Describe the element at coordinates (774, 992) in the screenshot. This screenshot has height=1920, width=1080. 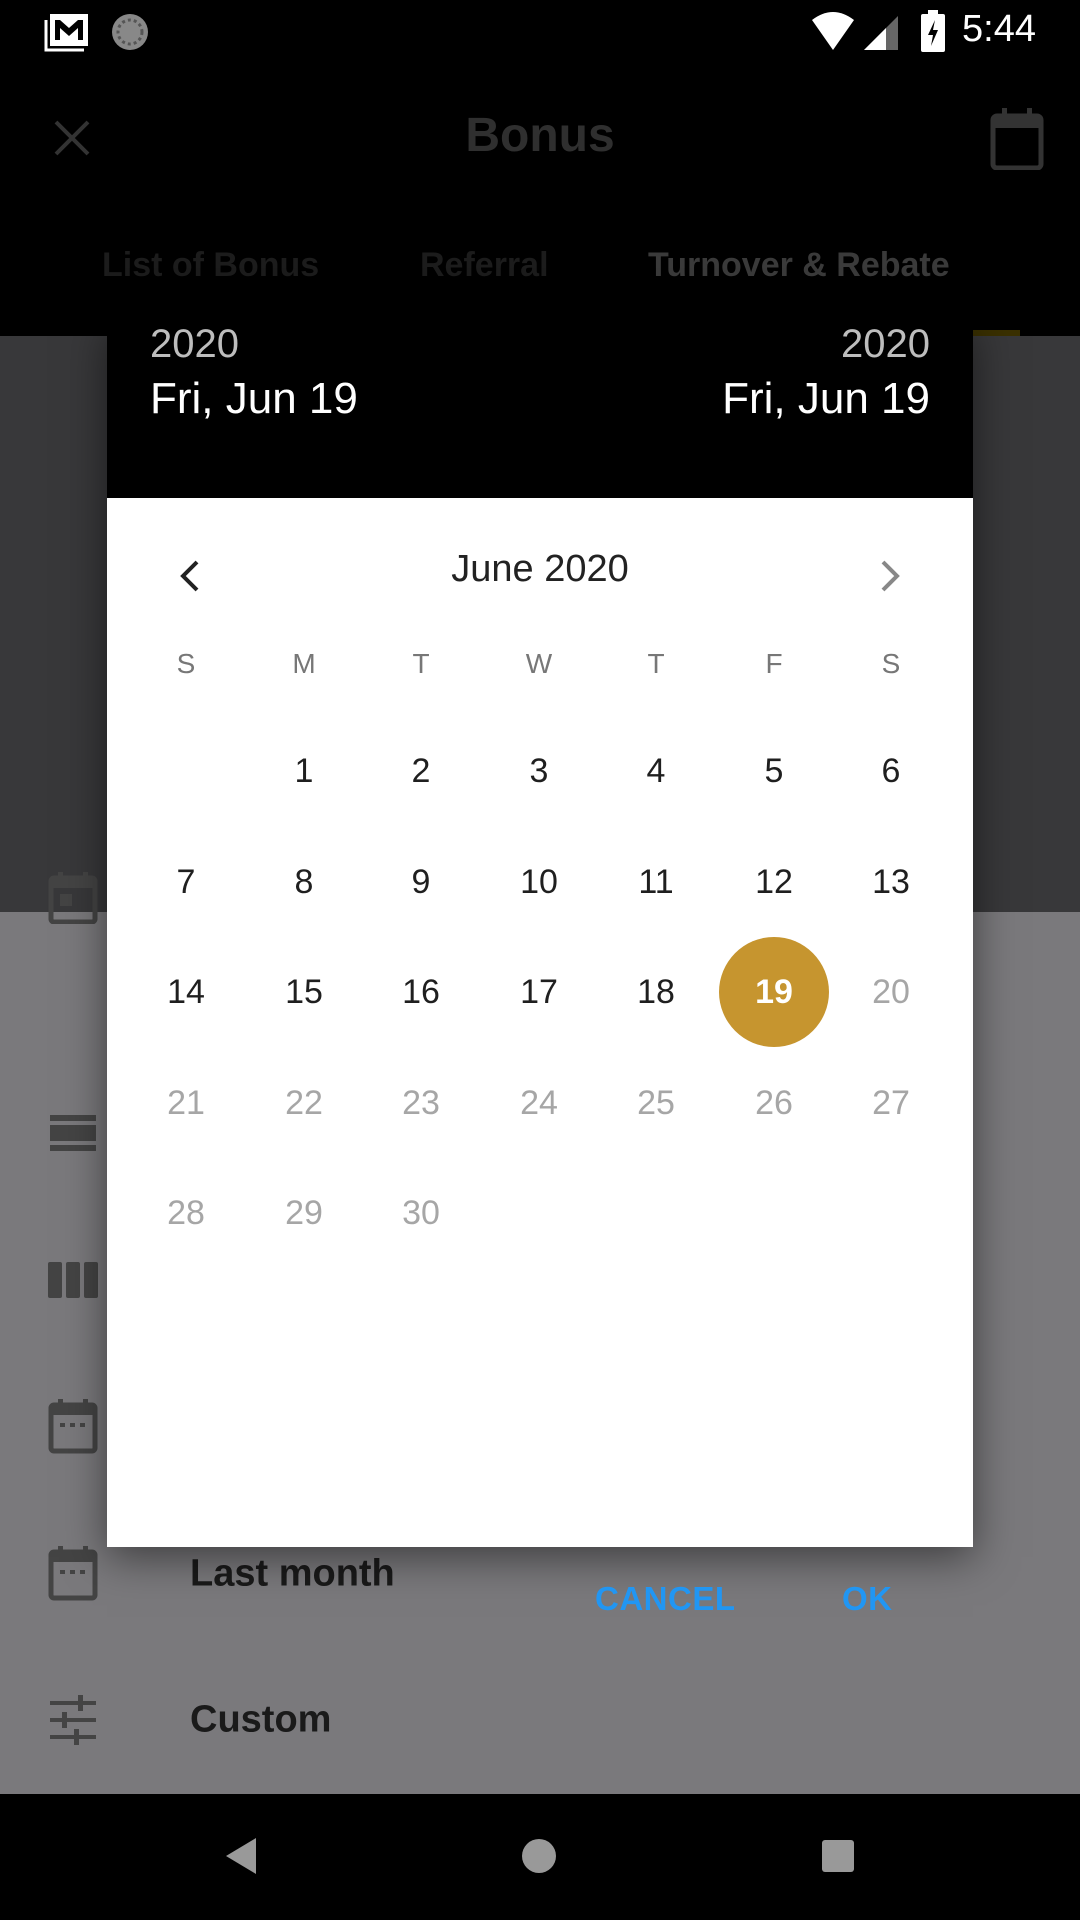
I see `day-selected: 19` at that location.